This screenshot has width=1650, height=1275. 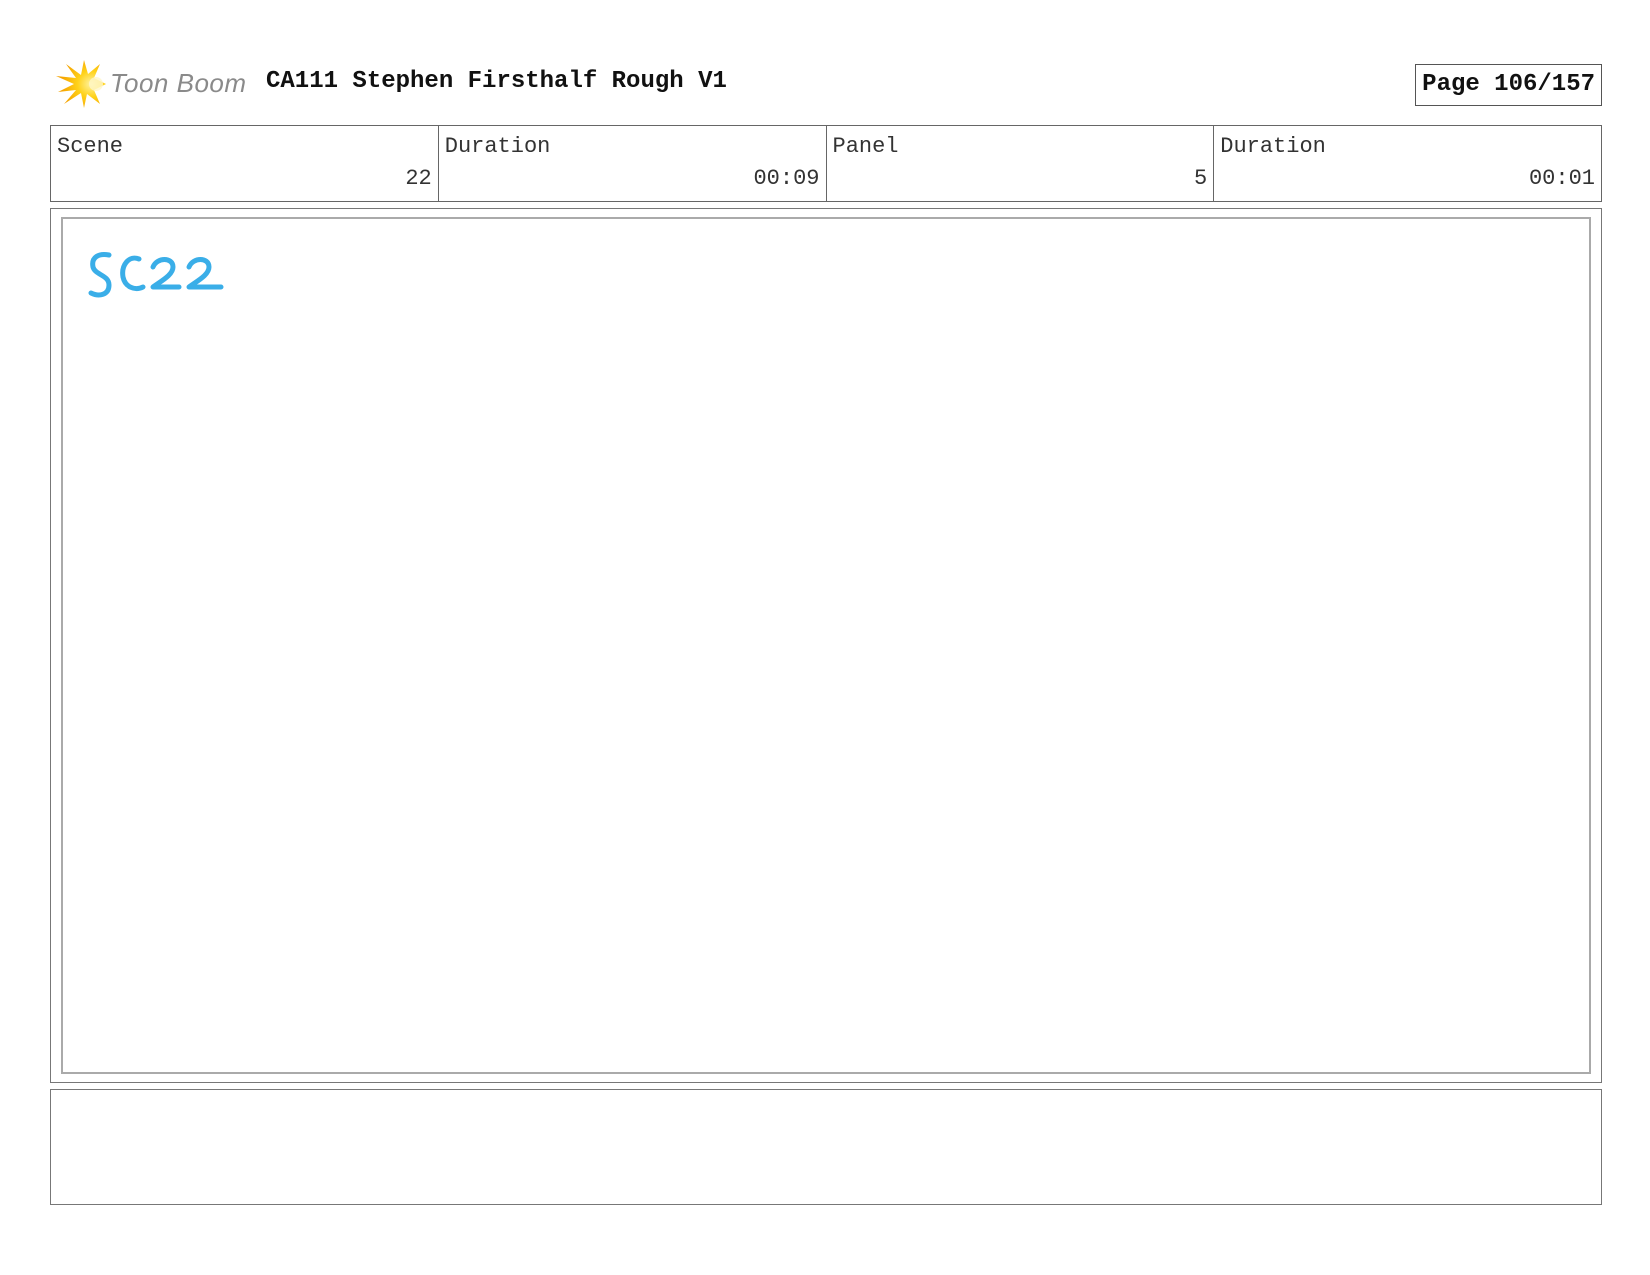 What do you see at coordinates (245, 163) in the screenshot?
I see `scene-cell: Scene 22` at bounding box center [245, 163].